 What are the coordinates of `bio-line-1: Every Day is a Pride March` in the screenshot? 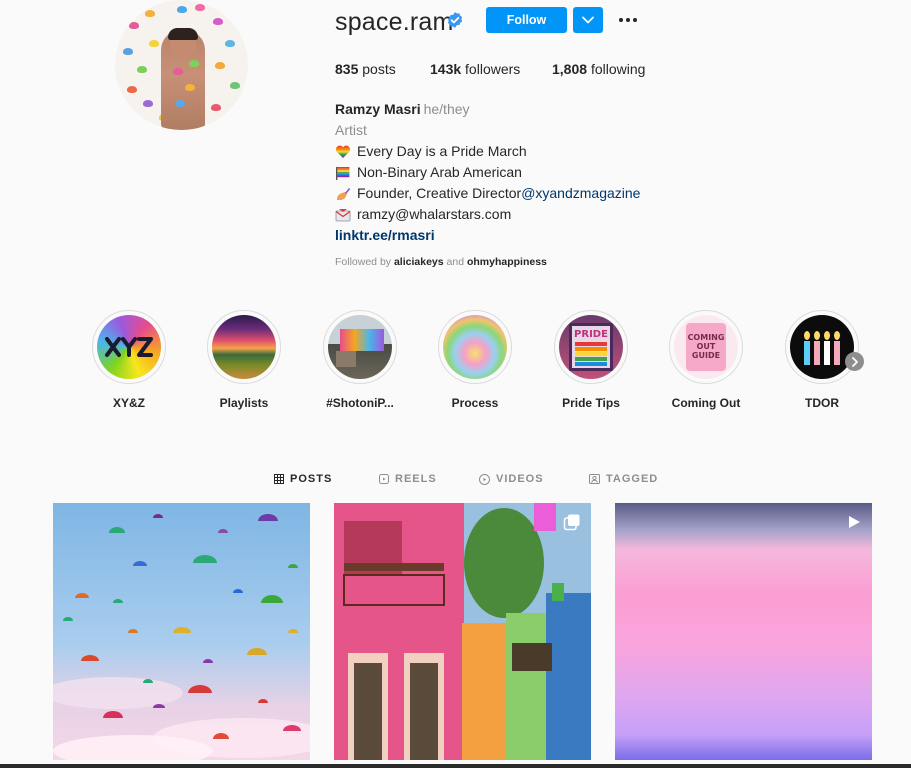 It's located at (487, 151).